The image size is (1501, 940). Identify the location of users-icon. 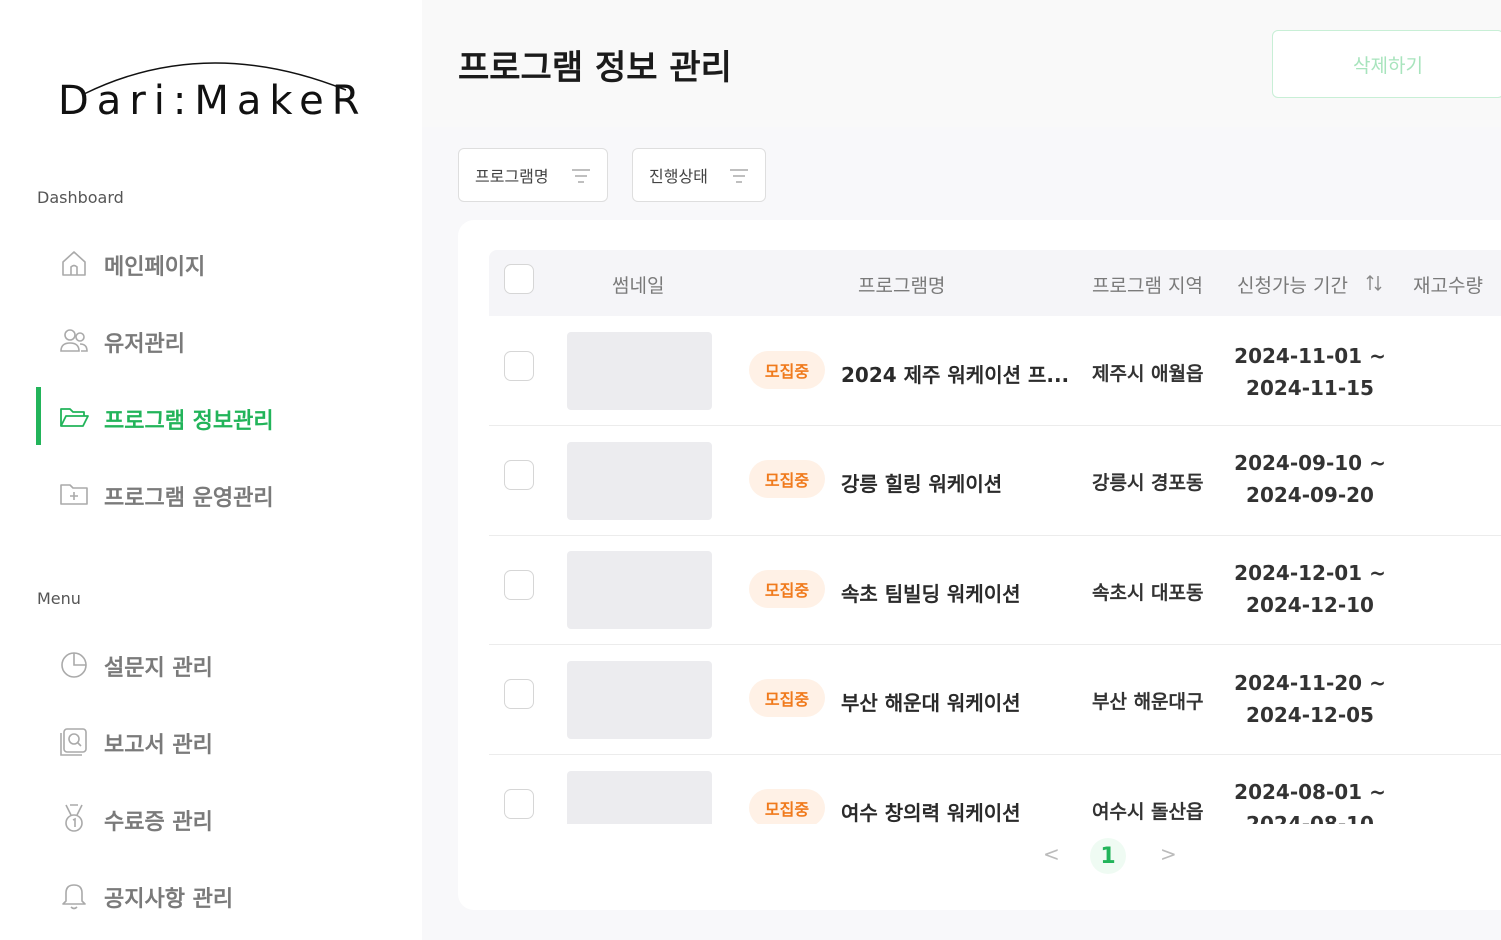
(74, 340).